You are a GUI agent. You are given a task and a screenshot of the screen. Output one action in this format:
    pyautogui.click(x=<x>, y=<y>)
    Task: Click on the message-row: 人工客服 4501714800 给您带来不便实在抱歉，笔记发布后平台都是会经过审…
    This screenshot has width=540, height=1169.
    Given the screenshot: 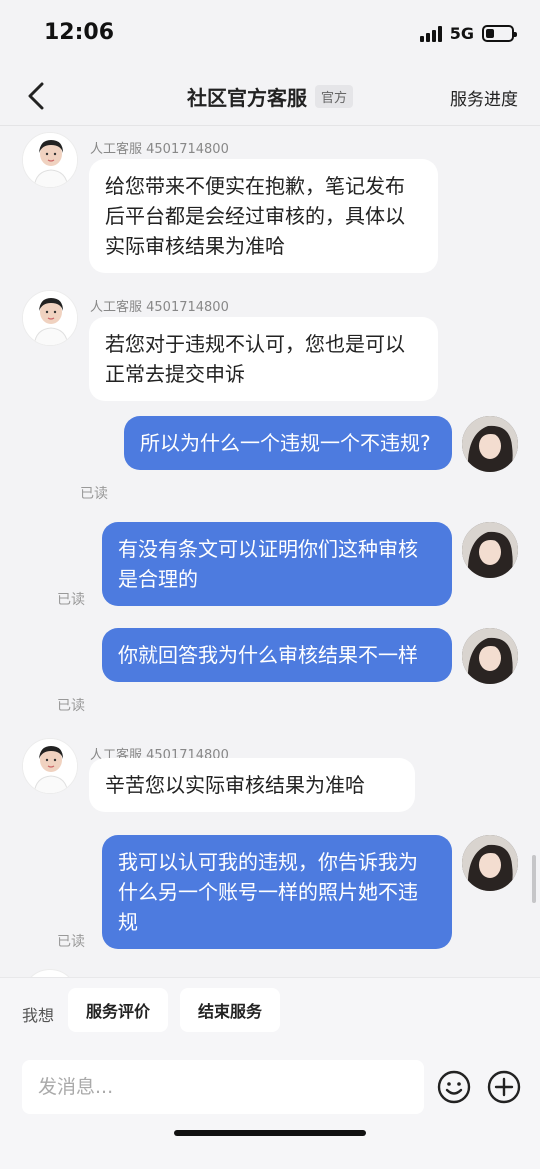 What is the action you would take?
    pyautogui.click(x=270, y=202)
    